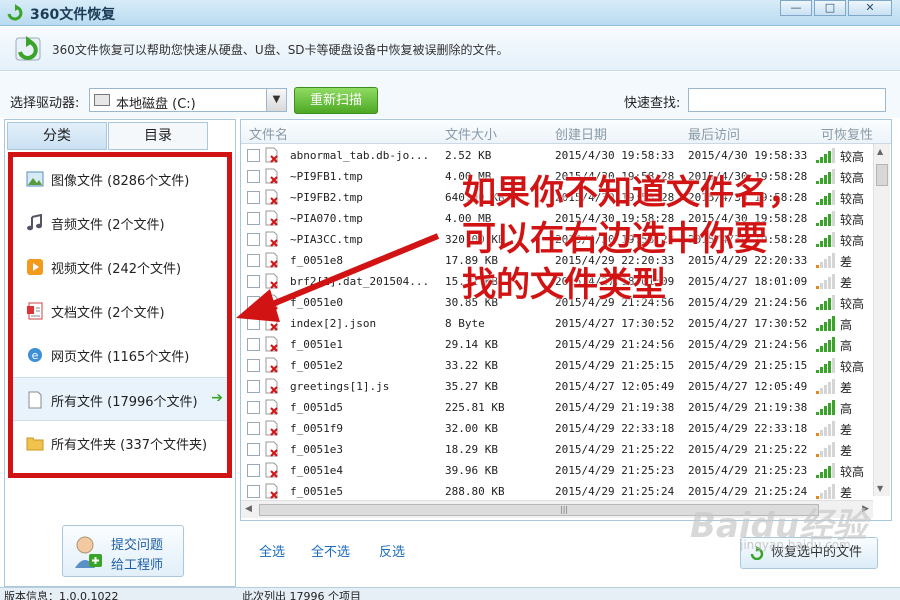 The image size is (900, 600). Describe the element at coordinates (120, 443) in the screenshot. I see `category-all-folders: 所有文件夹 (337个文件夹)` at that location.